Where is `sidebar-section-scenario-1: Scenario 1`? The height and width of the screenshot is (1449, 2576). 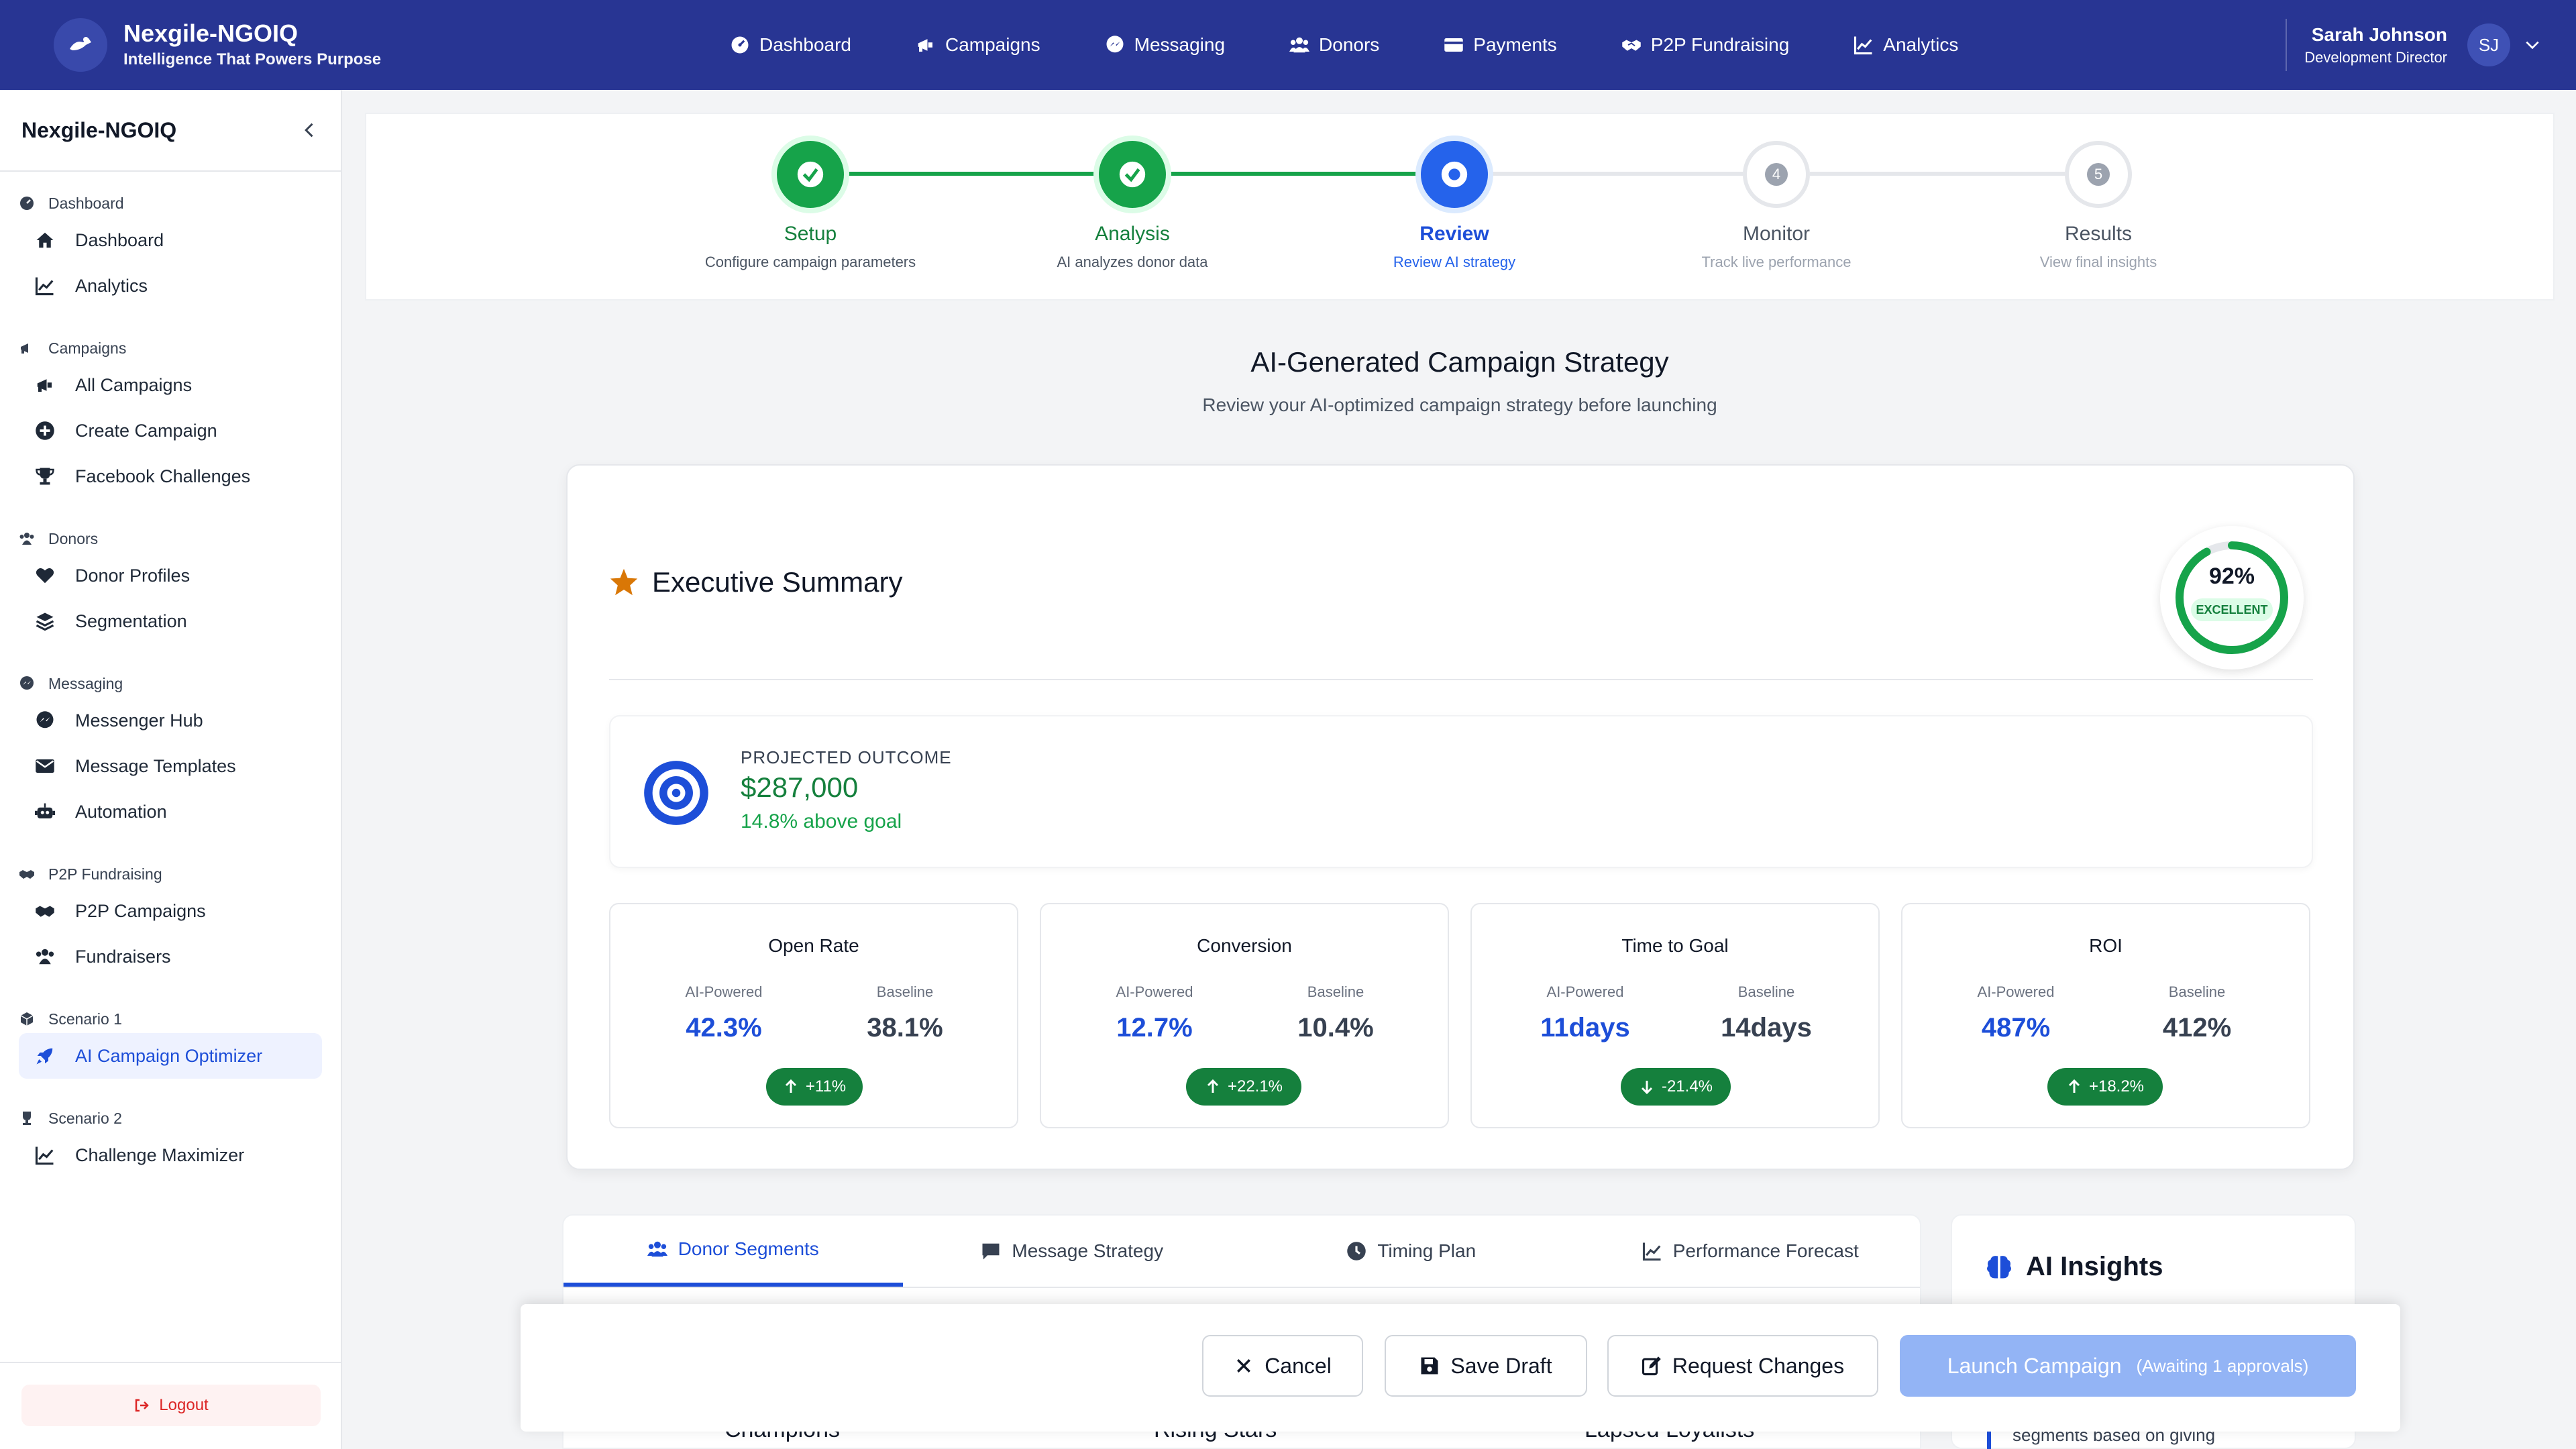
sidebar-section-scenario-1: Scenario 1 is located at coordinates (170, 1019).